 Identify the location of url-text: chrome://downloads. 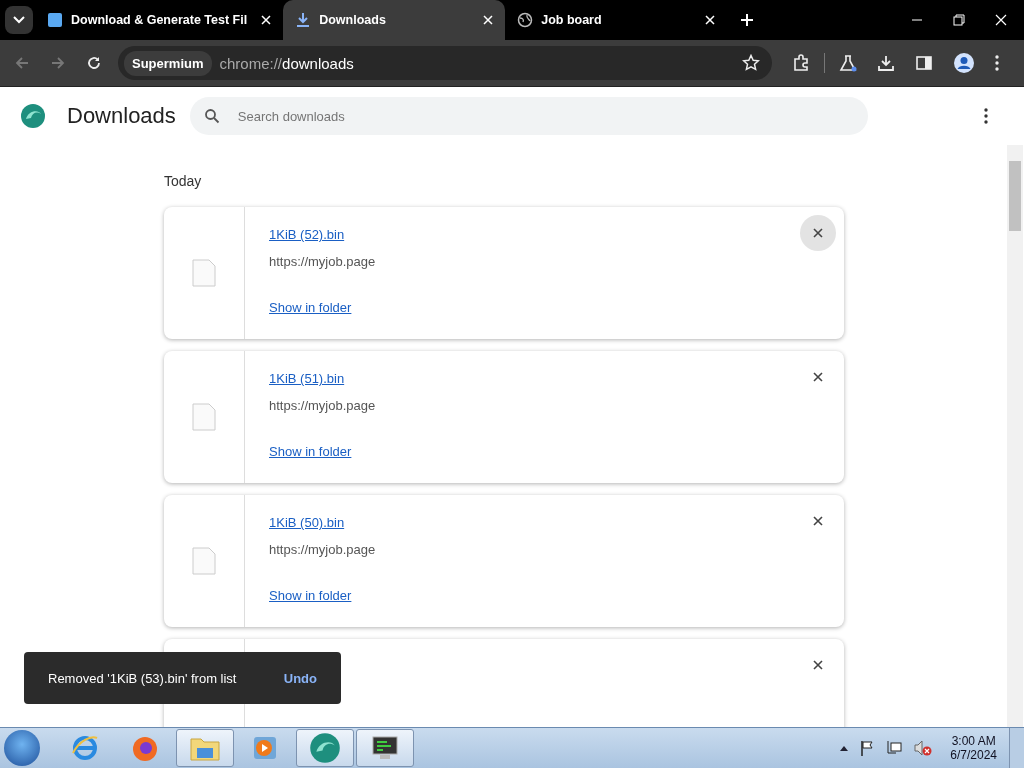
(286, 63).